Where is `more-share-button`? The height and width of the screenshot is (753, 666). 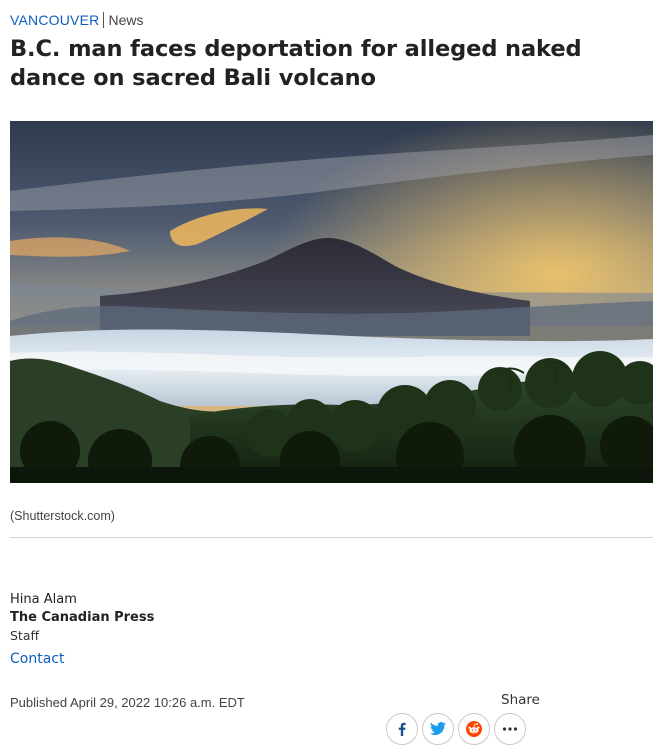 more-share-button is located at coordinates (510, 729).